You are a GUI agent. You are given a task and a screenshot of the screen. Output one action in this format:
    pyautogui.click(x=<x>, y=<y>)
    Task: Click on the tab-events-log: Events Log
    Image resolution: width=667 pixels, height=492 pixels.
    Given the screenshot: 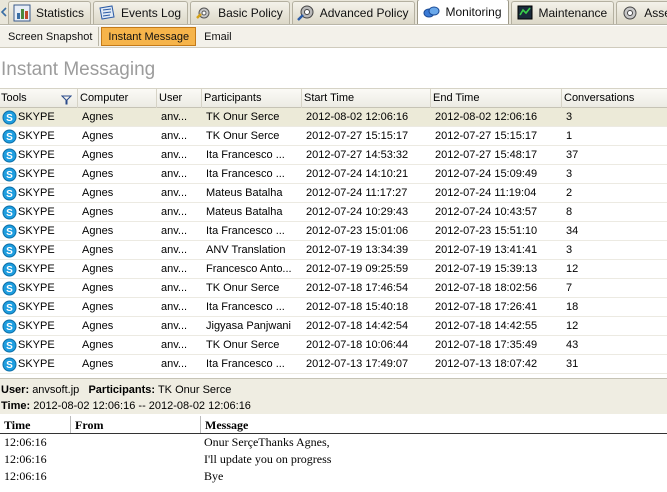 What is the action you would take?
    pyautogui.click(x=141, y=12)
    